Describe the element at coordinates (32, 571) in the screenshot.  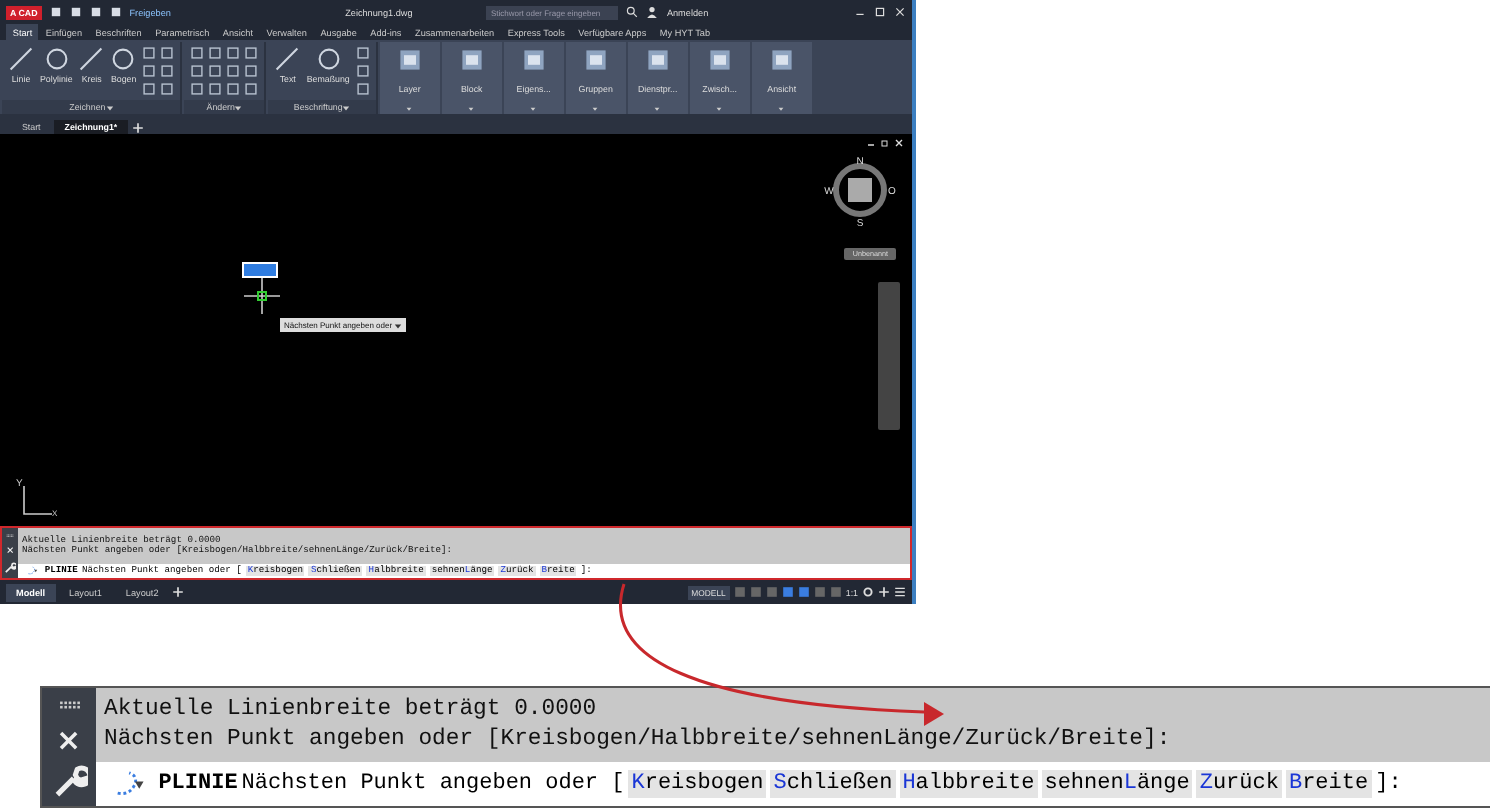
I see `recent-commands-icon` at that location.